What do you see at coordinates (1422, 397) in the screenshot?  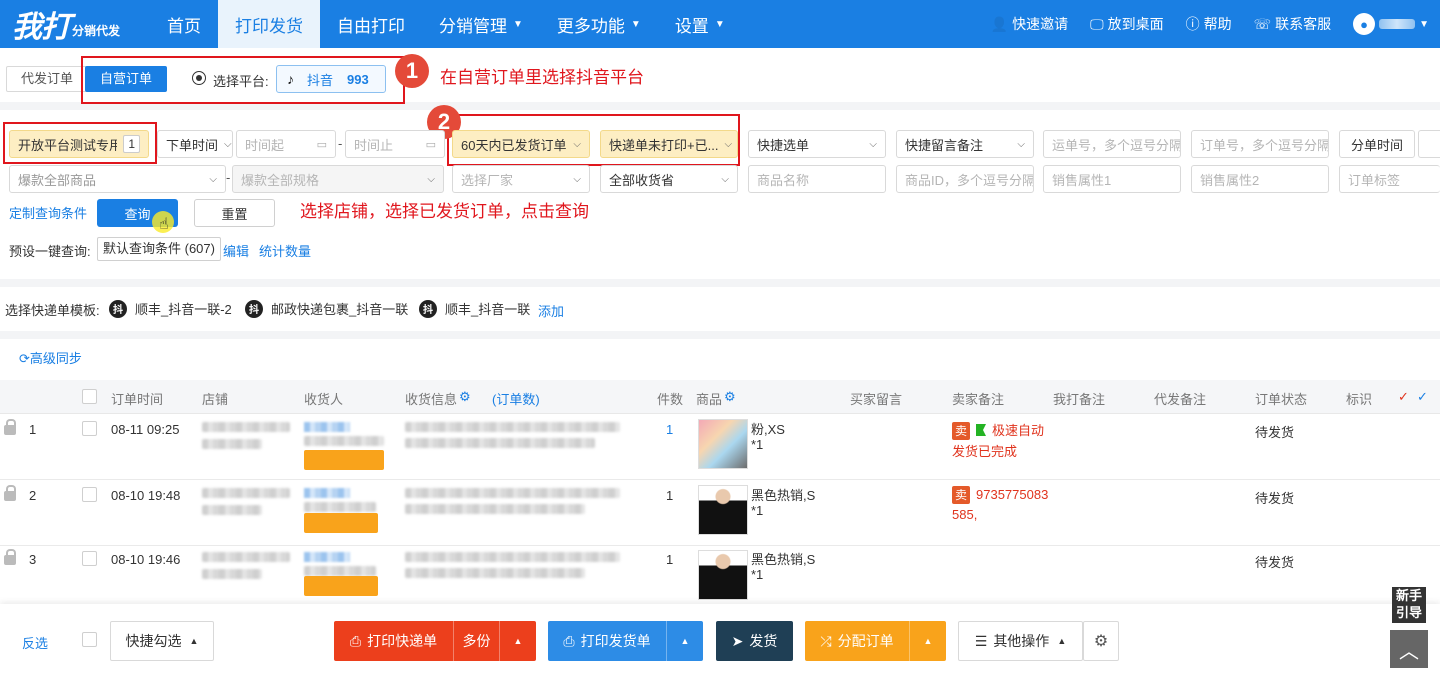 I see `check-blue-icon: ✓` at bounding box center [1422, 397].